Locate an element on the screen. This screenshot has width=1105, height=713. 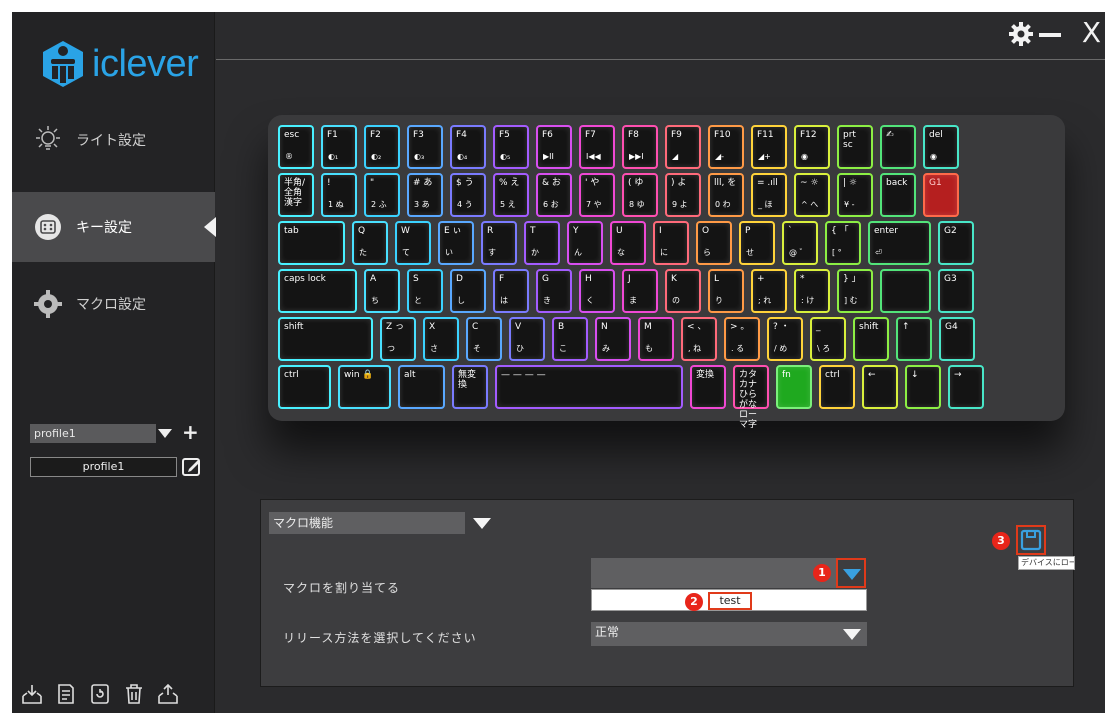
macro-select-field is located at coordinates (714, 573).